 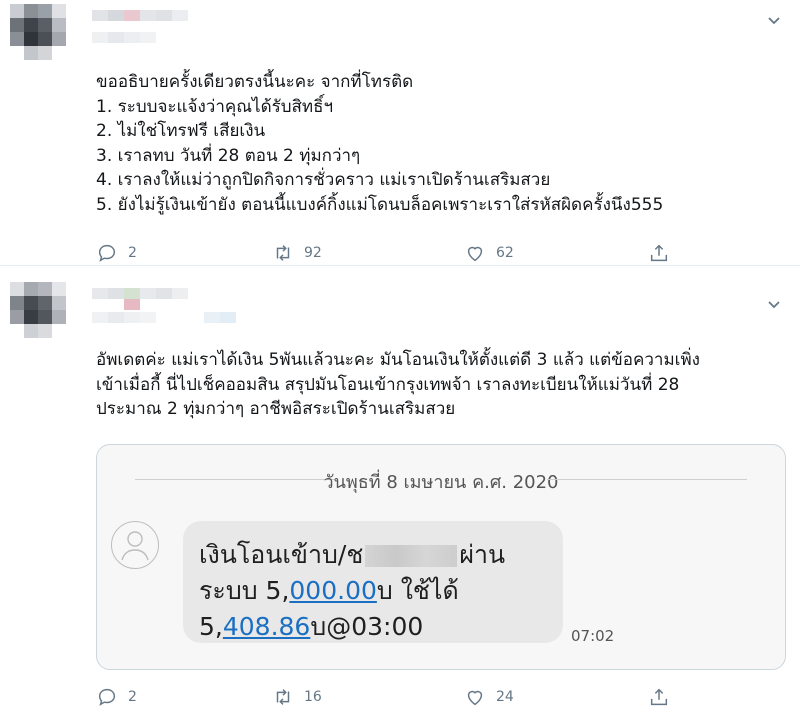 What do you see at coordinates (391, 698) in the screenshot?
I see `tweet-actions: 2 16 24` at bounding box center [391, 698].